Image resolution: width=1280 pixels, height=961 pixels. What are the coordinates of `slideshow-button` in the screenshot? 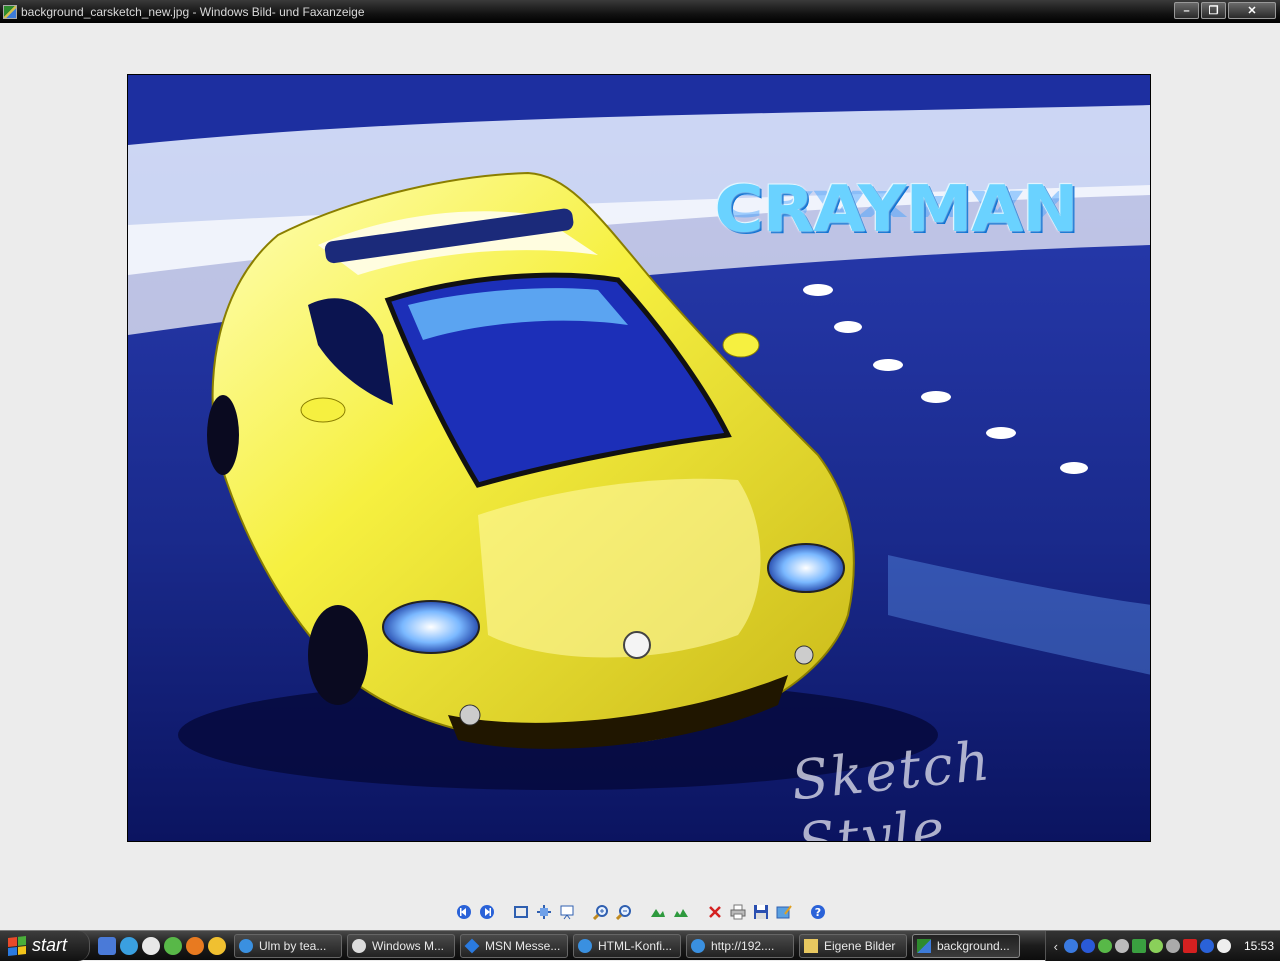 It's located at (567, 912).